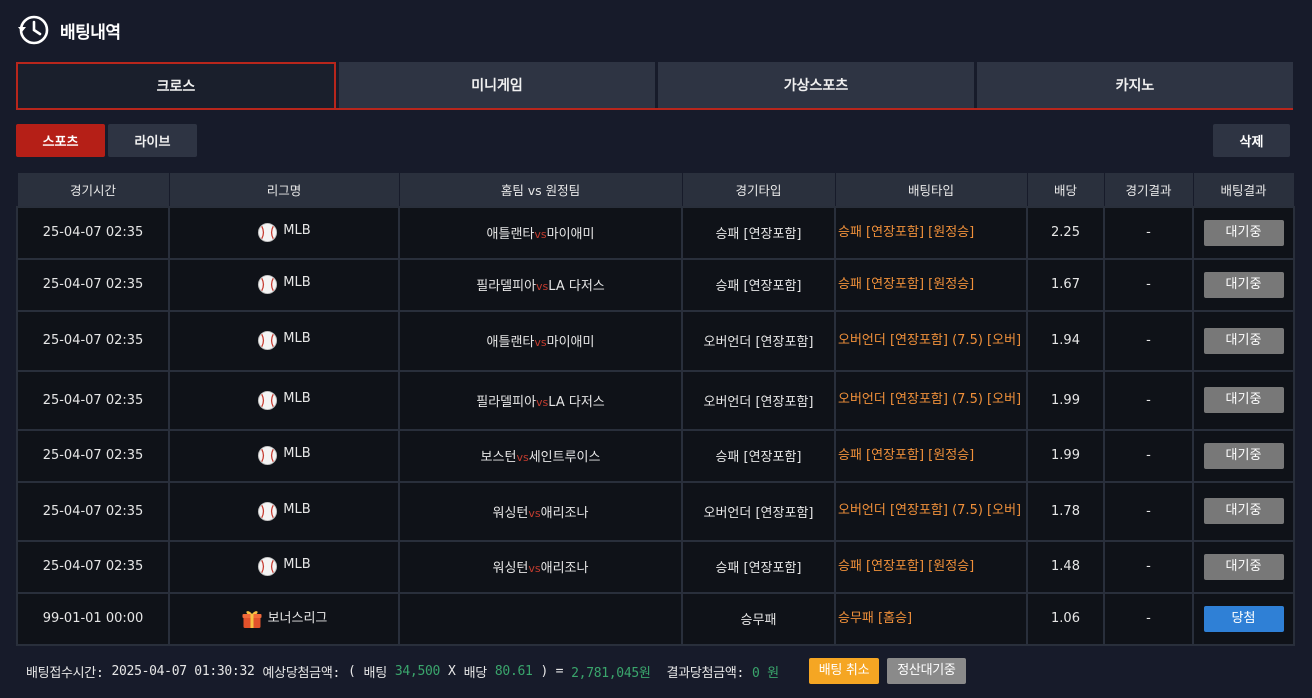 The height and width of the screenshot is (698, 1312). Describe the element at coordinates (844, 671) in the screenshot. I see `cancel-bet-button: 배팅 취소` at that location.